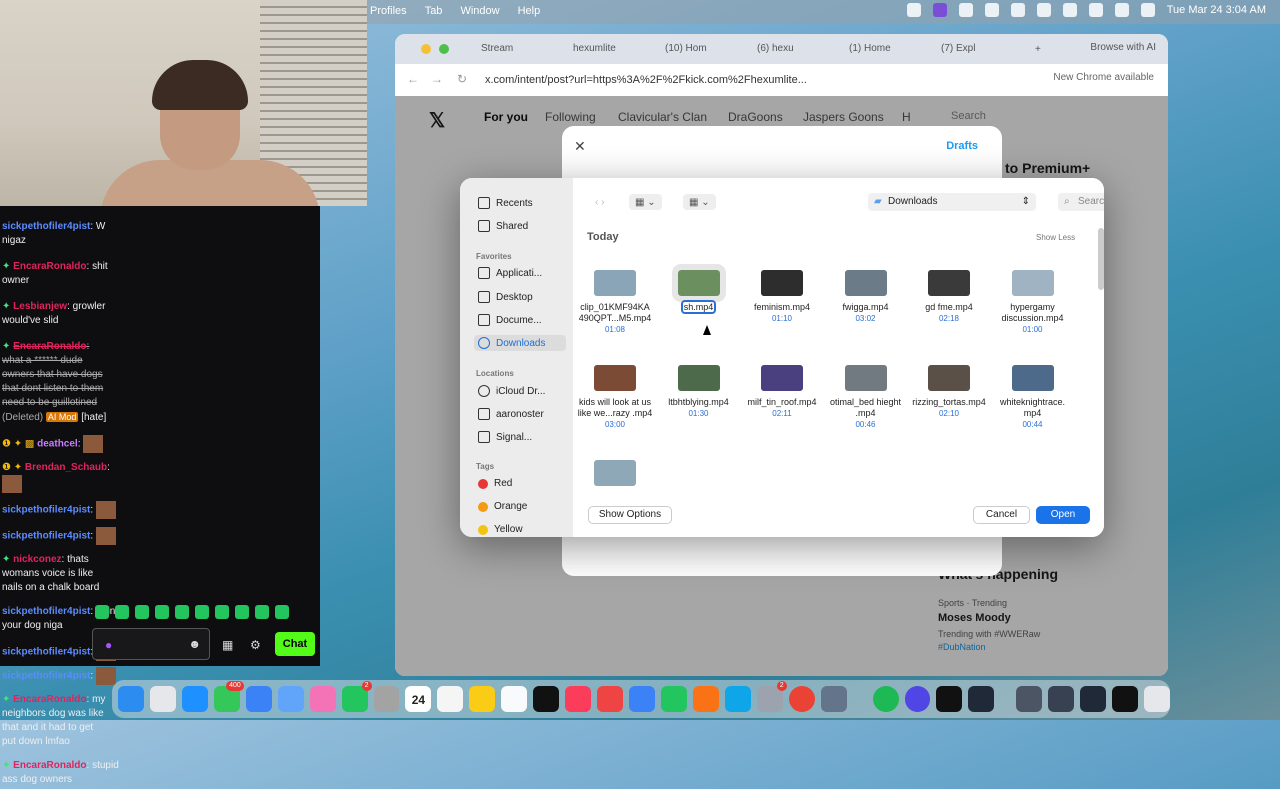 The width and height of the screenshot is (1280, 789). I want to click on notes-icon, so click(482, 699).